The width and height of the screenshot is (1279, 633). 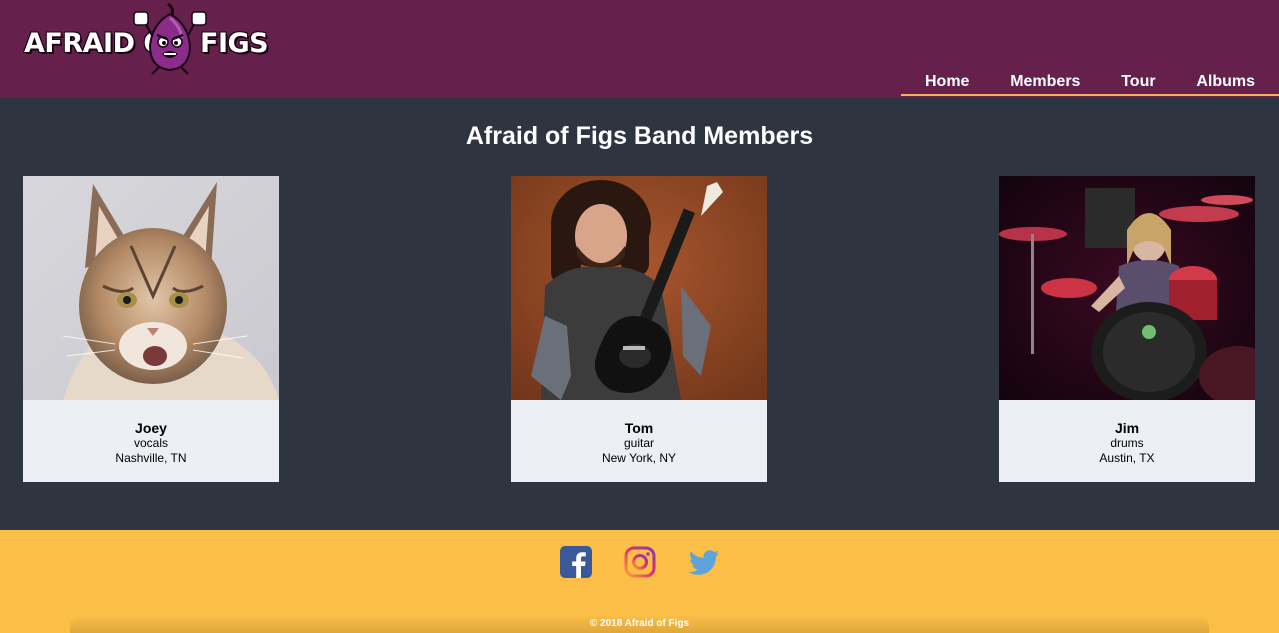 I want to click on member-name: Tom, so click(x=639, y=428).